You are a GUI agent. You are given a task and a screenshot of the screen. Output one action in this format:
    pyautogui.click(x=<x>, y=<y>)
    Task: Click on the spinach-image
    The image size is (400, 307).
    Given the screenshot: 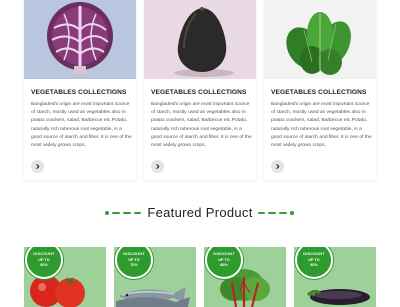 What is the action you would take?
    pyautogui.click(x=320, y=39)
    